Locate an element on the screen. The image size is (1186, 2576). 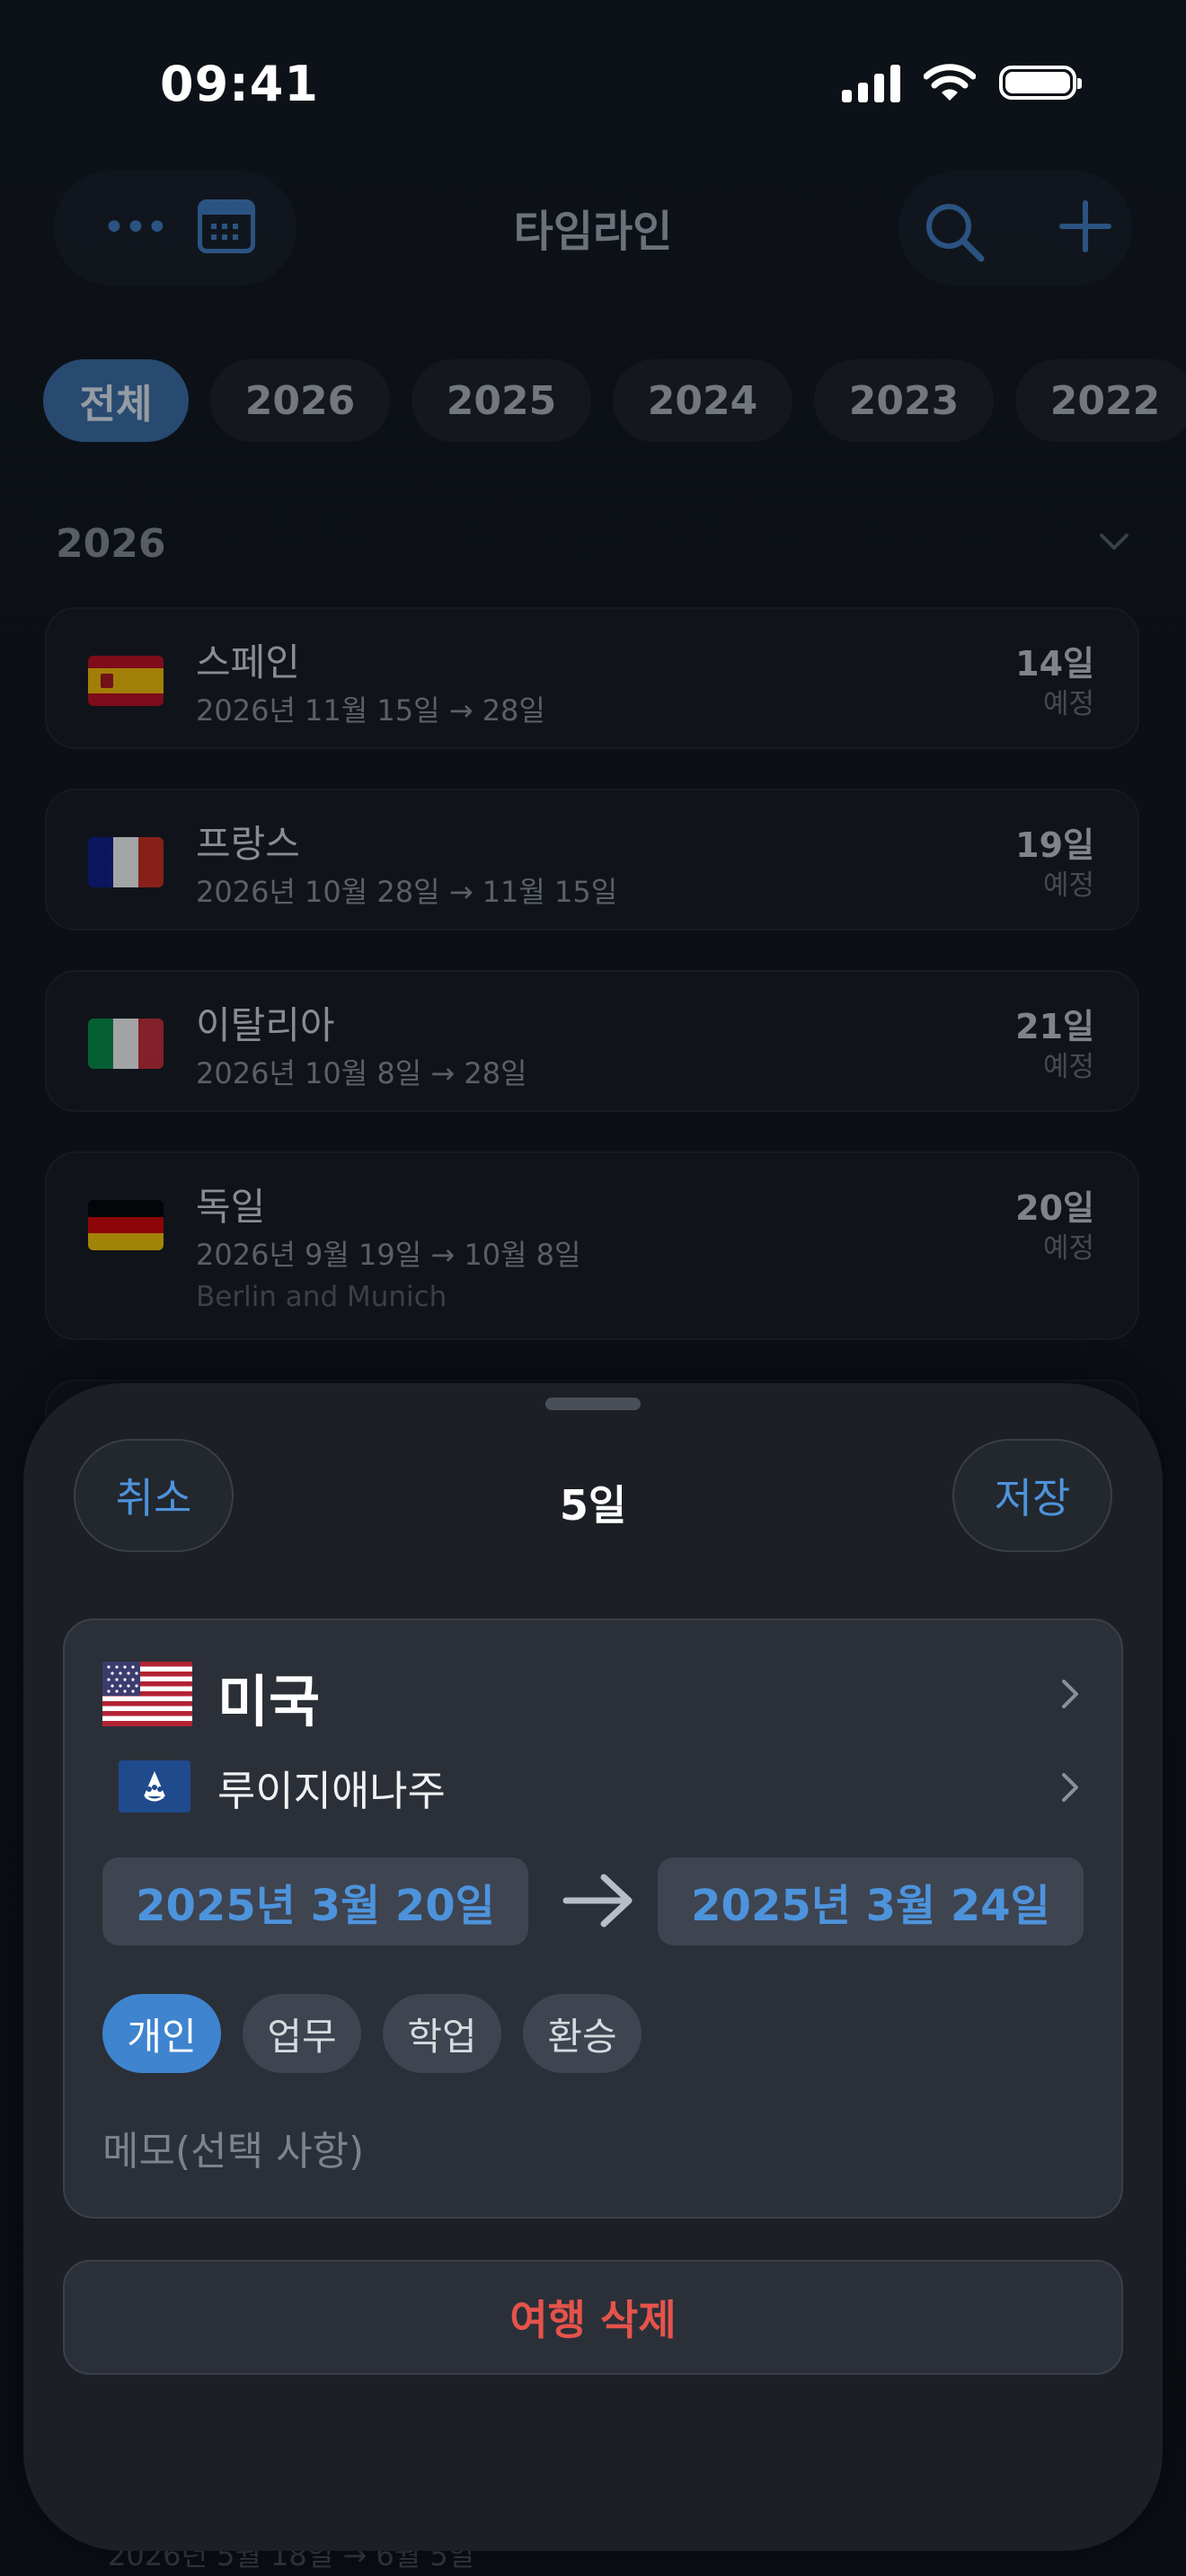
trip-type-personal: 개인 is located at coordinates (161, 2033).